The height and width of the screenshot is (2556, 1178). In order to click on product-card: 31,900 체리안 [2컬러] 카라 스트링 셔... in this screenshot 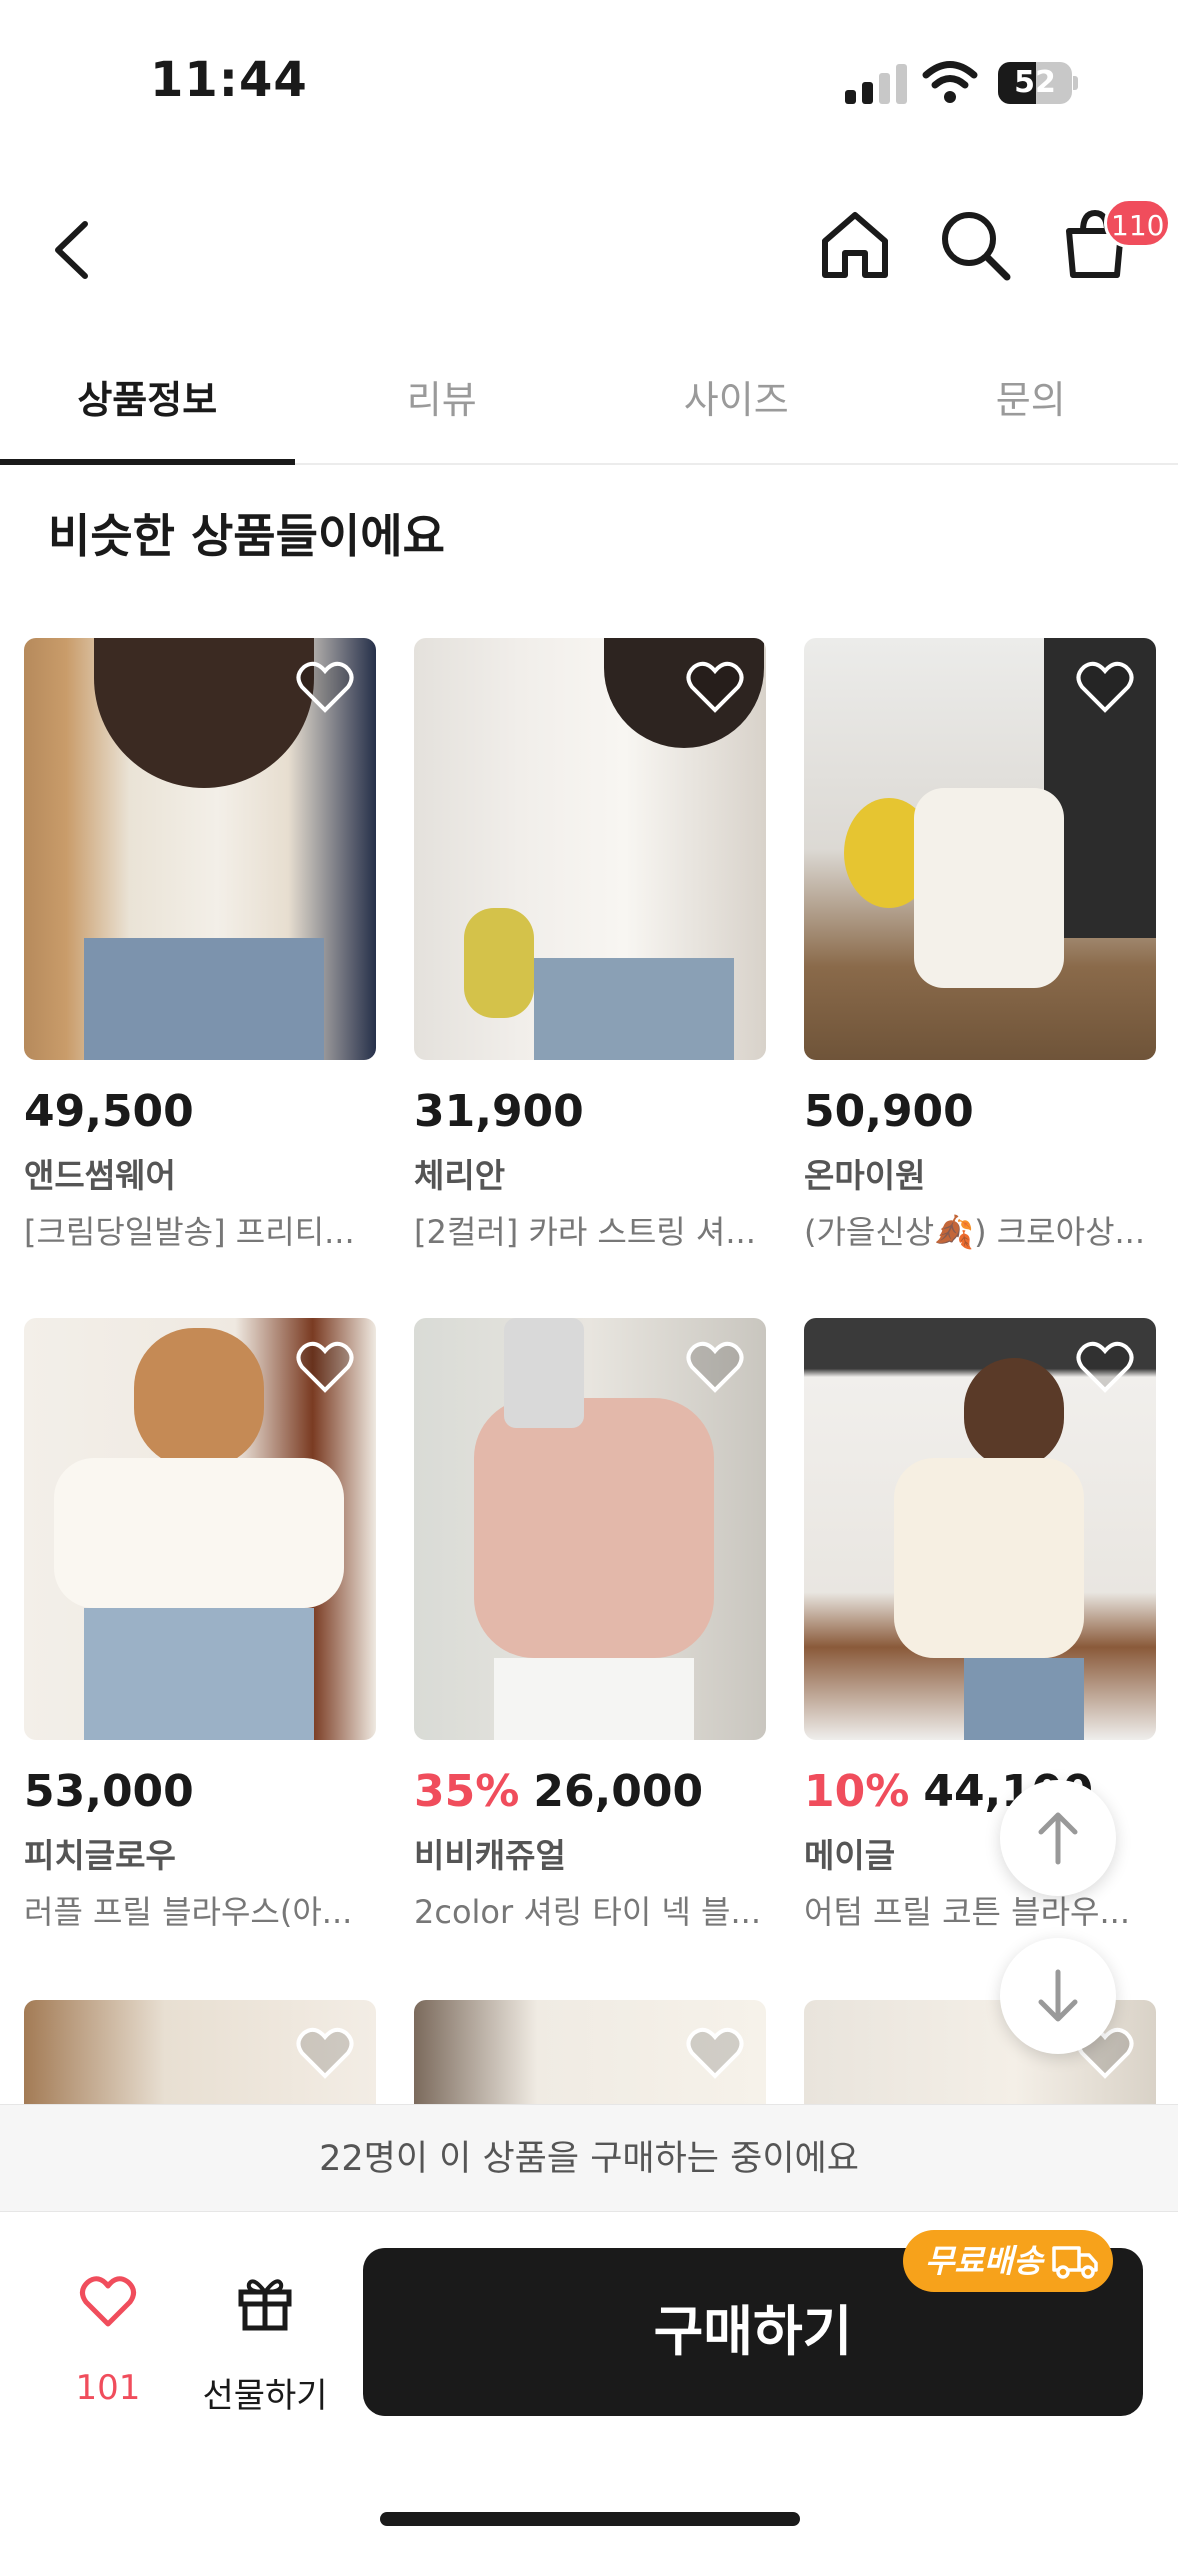, I will do `click(590, 945)`.